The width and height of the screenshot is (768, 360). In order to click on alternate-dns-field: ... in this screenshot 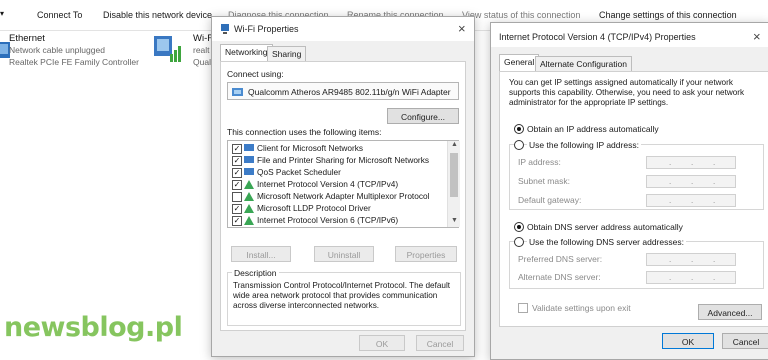, I will do `click(691, 277)`.